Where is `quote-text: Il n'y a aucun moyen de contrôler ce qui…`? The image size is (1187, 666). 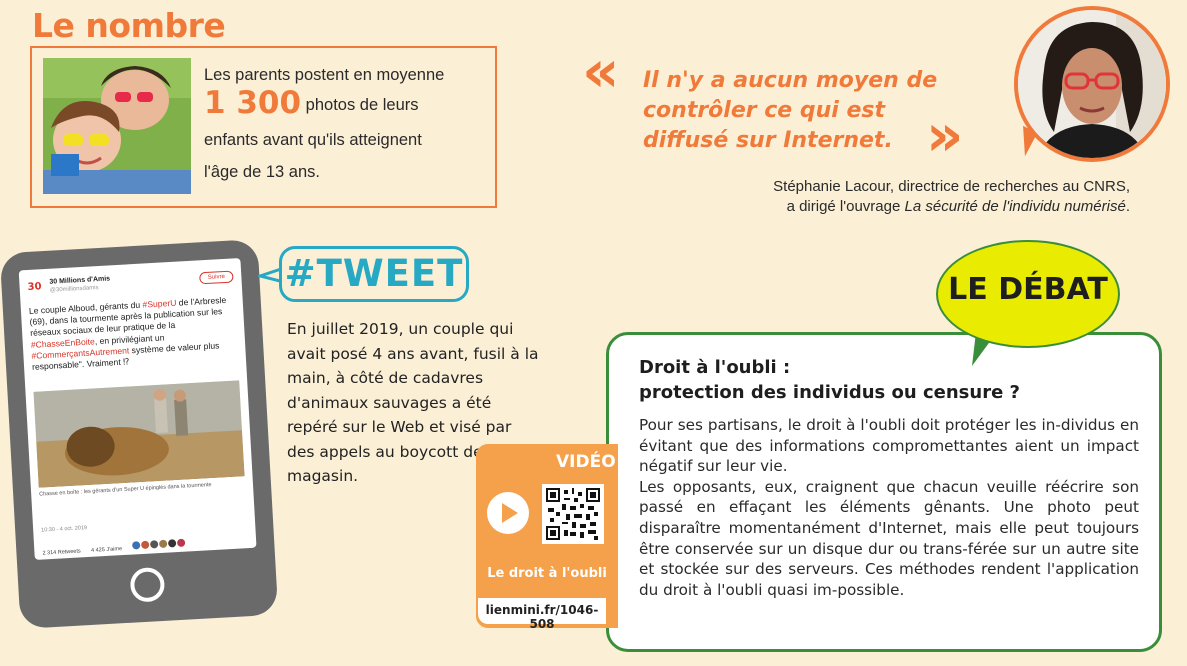 quote-text: Il n'y a aucun moyen de contrôler ce qui… is located at coordinates (790, 110).